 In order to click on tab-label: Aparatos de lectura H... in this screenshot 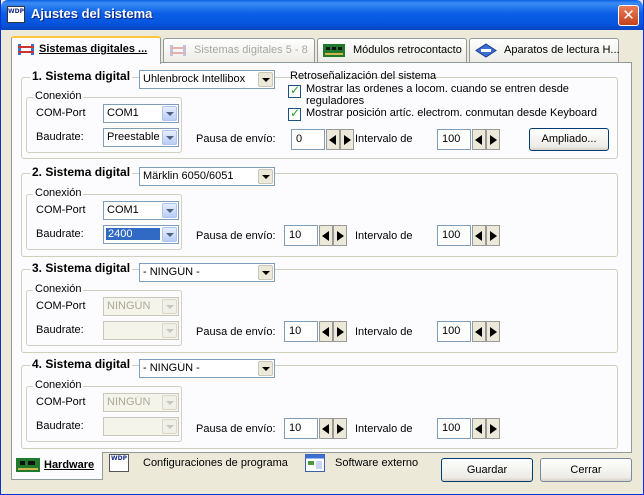, I will do `click(562, 50)`.